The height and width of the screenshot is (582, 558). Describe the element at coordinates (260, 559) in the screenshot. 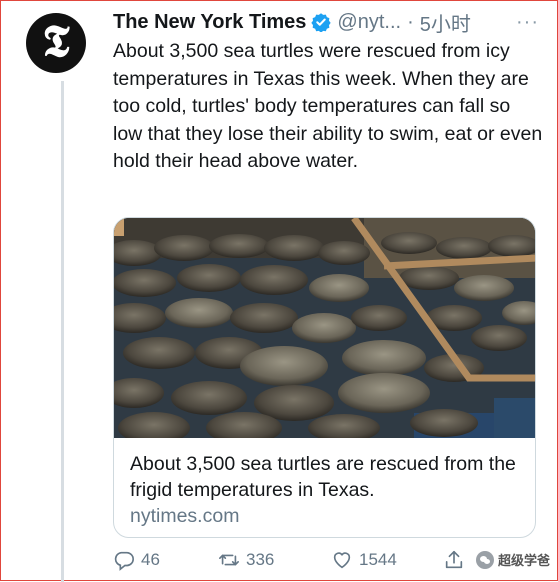

I see `retweet-count: 336` at that location.